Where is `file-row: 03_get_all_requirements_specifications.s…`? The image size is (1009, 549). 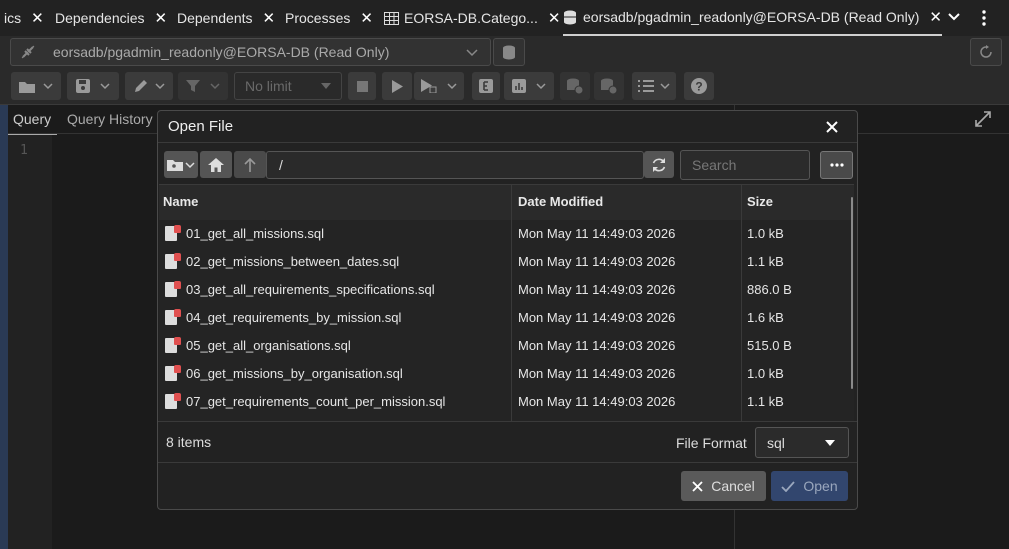 file-row: 03_get_all_requirements_specifications.s… is located at coordinates (506, 290).